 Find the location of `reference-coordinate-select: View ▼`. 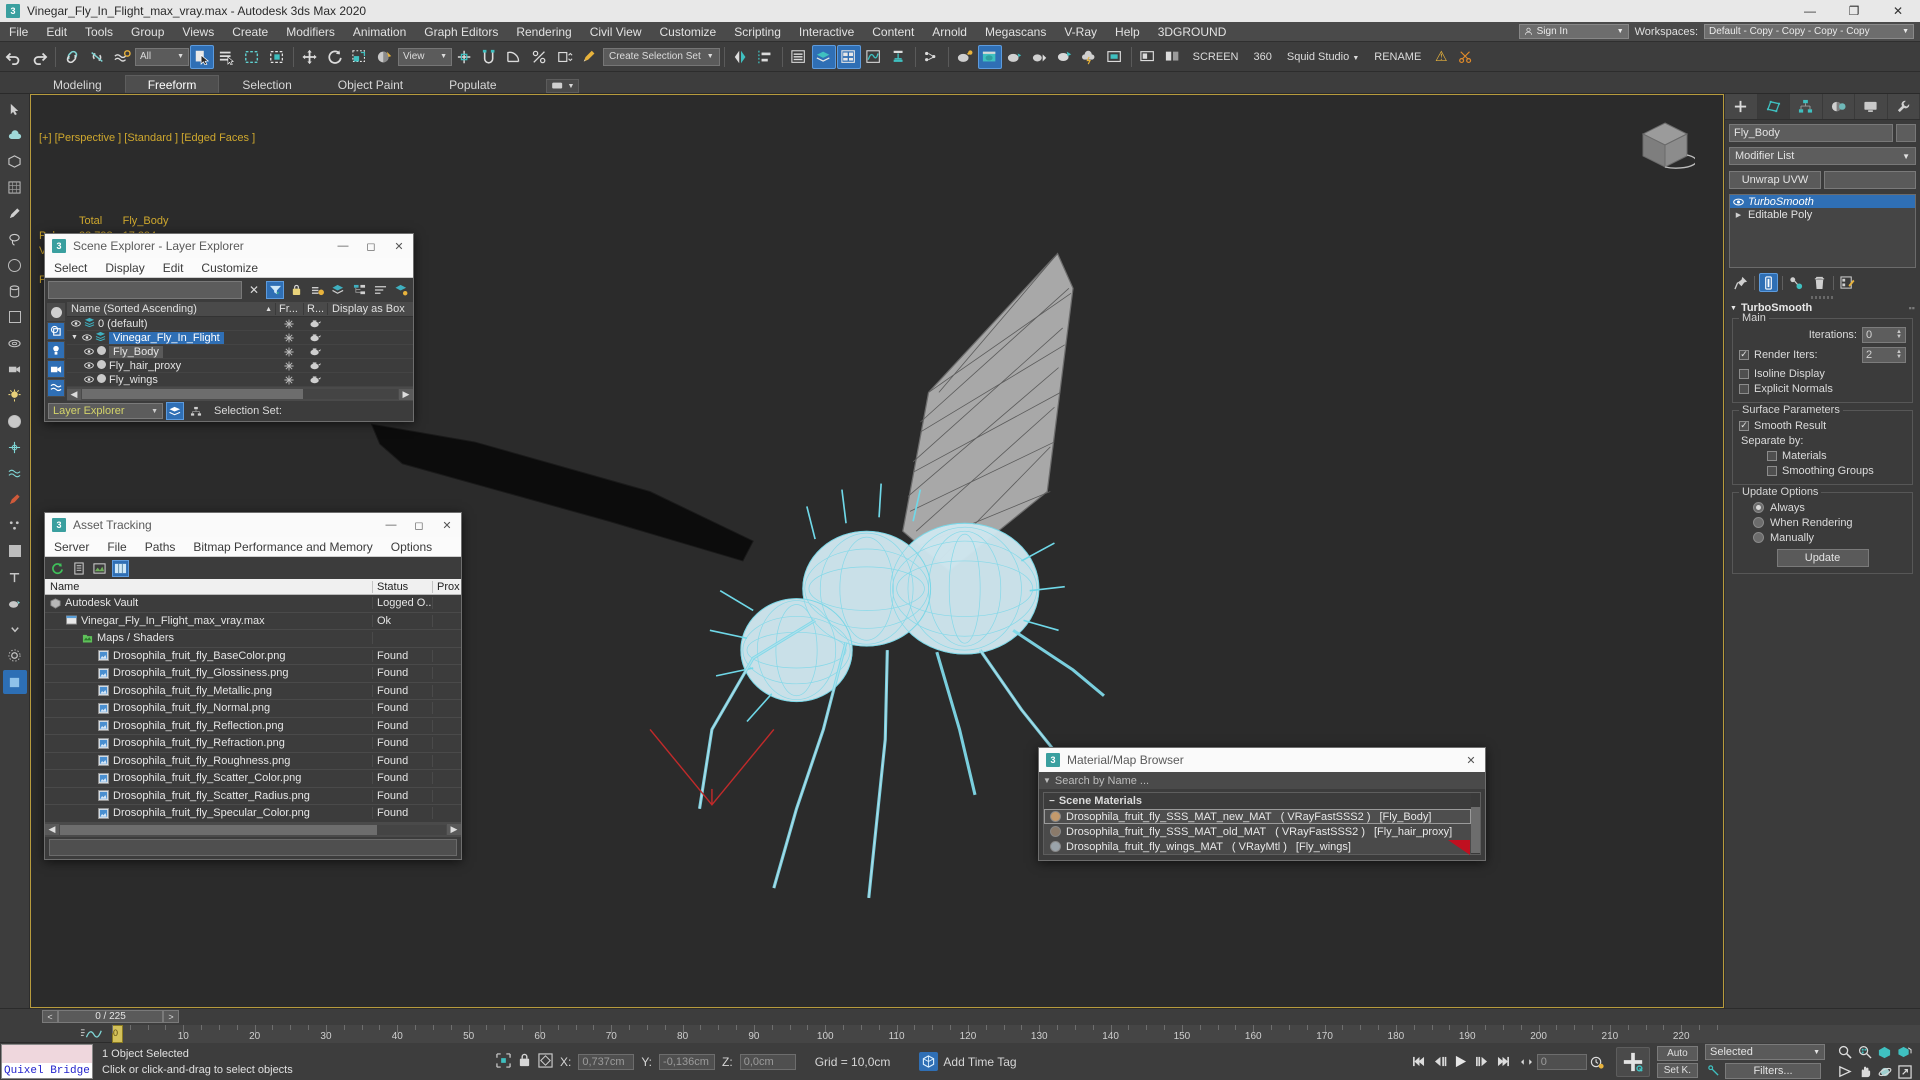

reference-coordinate-select: View ▼ is located at coordinates (425, 56).